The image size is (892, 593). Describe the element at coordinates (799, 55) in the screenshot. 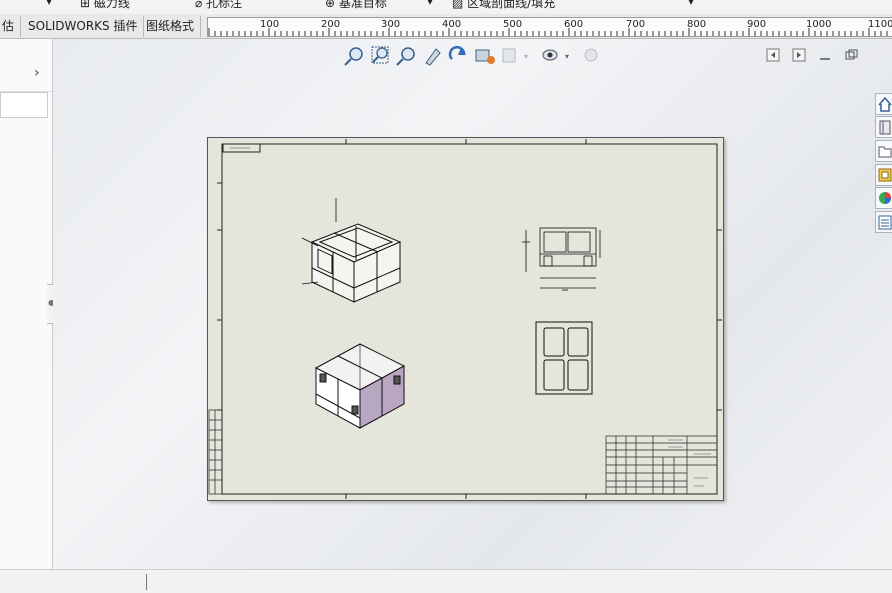

I see `next-view-icon` at that location.